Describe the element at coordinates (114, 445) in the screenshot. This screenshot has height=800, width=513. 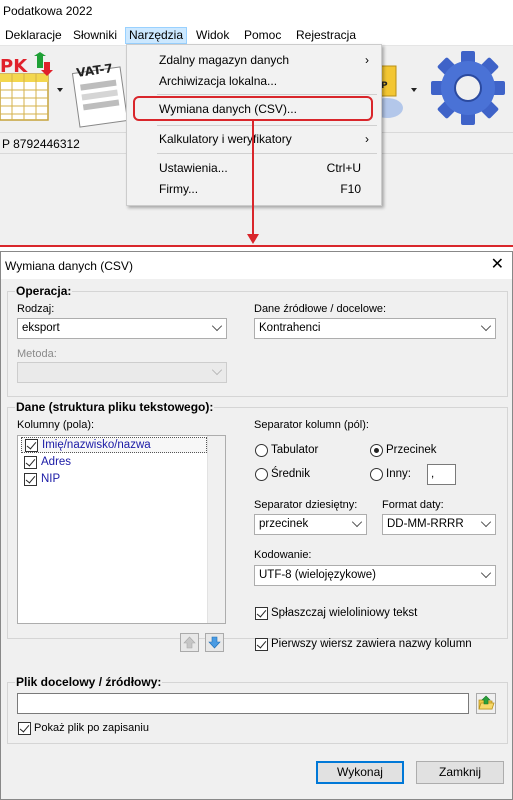
I see `list-item: Imię/nazwisko/nazwa` at that location.